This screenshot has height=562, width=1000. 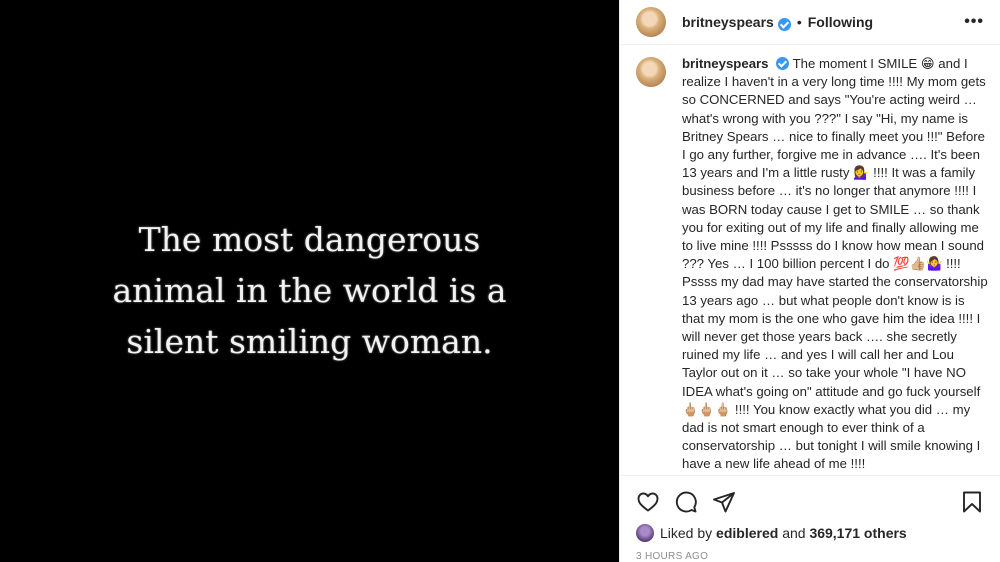 I want to click on caption-verified-badge-icon, so click(x=783, y=63).